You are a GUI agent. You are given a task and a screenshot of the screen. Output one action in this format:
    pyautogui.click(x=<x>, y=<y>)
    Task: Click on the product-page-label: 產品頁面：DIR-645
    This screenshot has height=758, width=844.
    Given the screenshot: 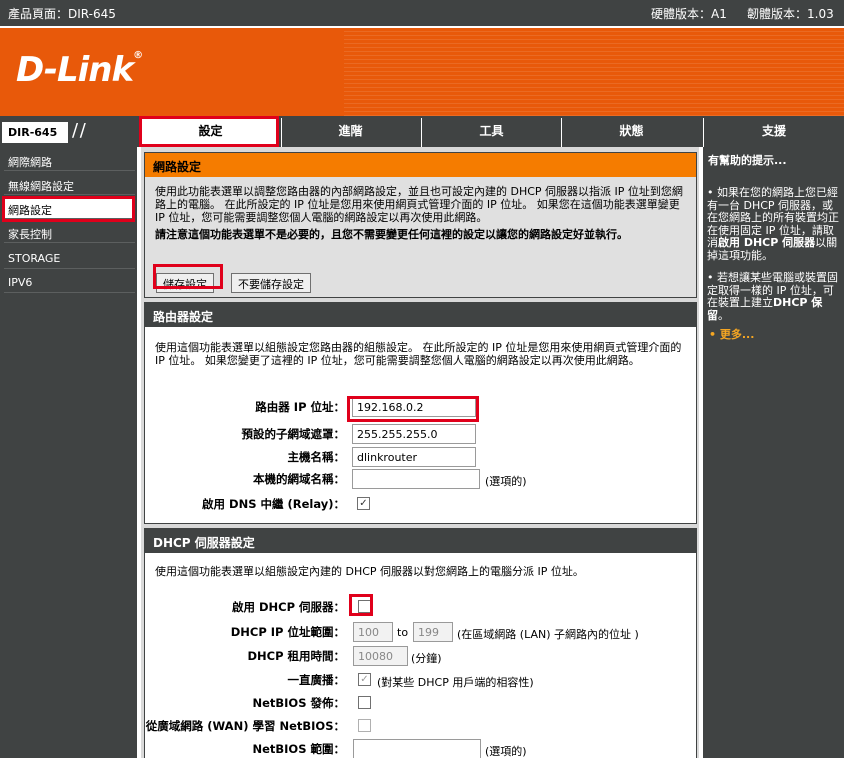 What is the action you would take?
    pyautogui.click(x=62, y=14)
    